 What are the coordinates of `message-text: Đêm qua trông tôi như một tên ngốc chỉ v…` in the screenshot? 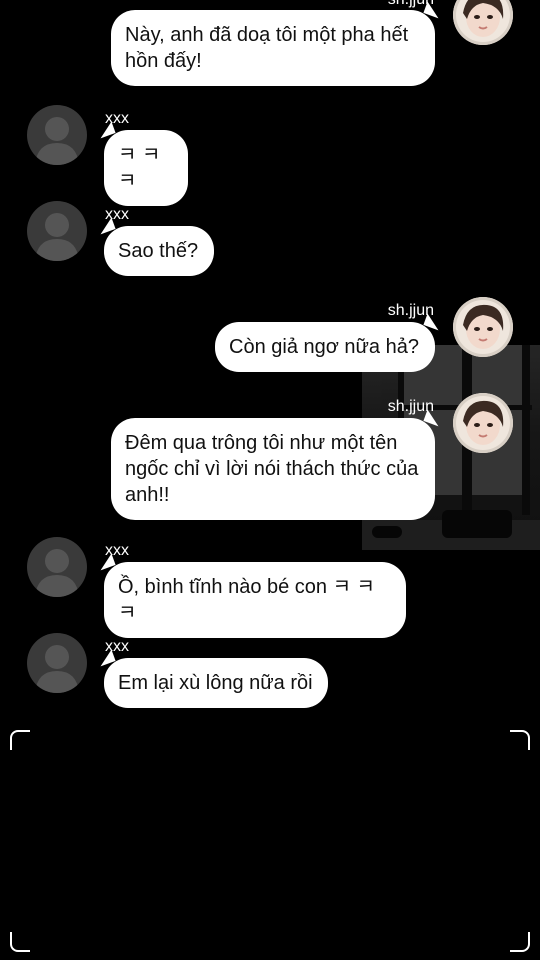 It's located at (272, 469).